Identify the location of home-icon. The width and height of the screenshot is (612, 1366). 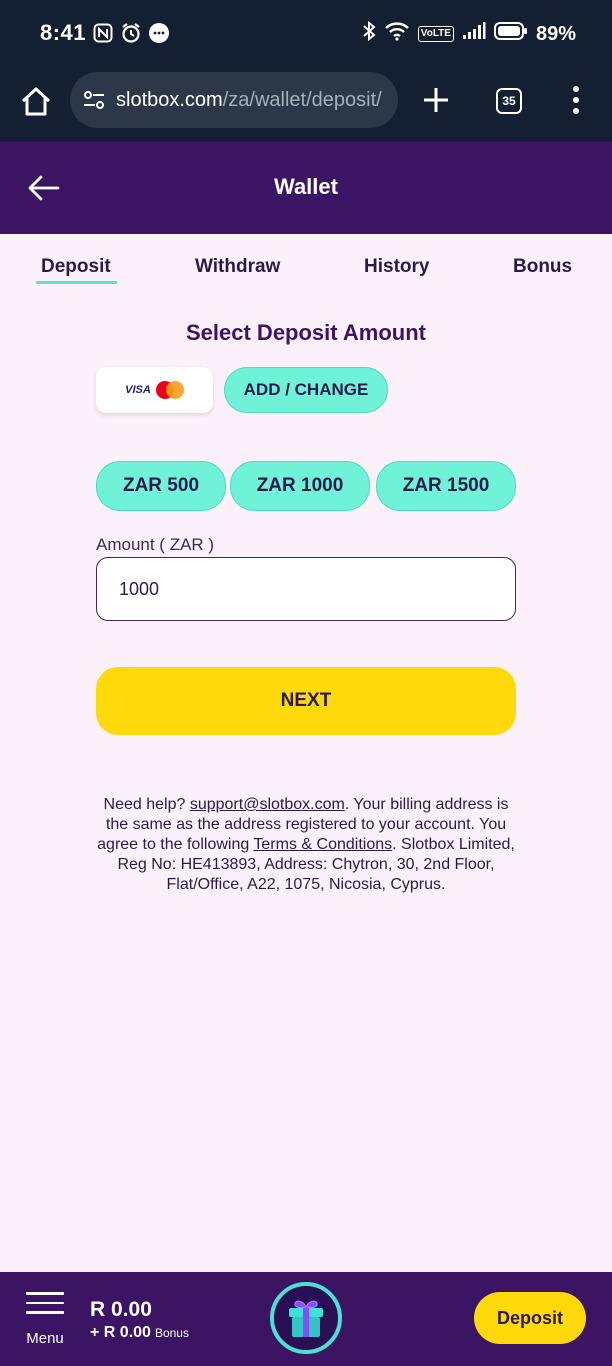
(36, 101).